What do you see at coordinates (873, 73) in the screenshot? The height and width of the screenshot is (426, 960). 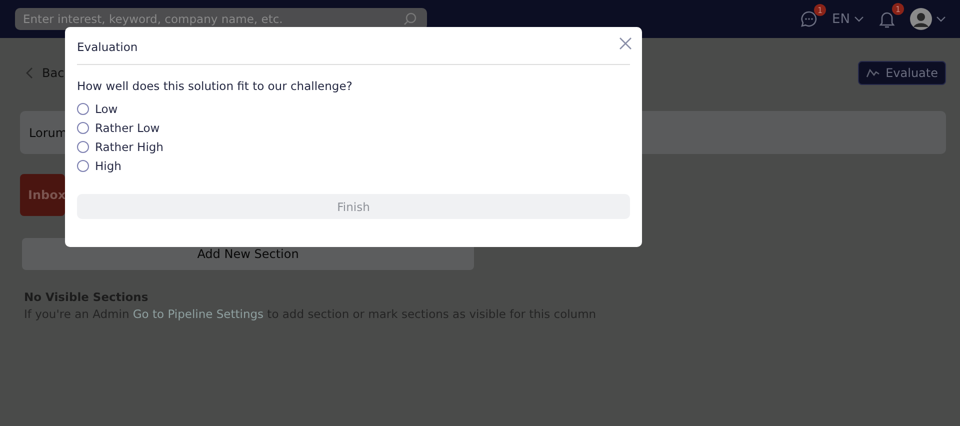 I see `chart-line-icon` at bounding box center [873, 73].